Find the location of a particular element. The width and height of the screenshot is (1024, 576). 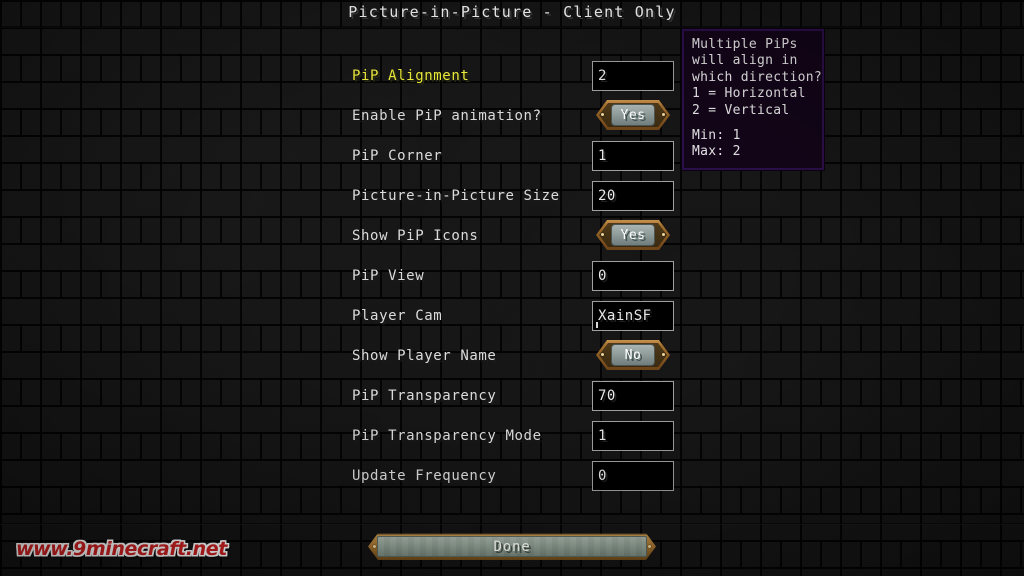

site-watermark: www.9minecraft.net is located at coordinates (121, 549).